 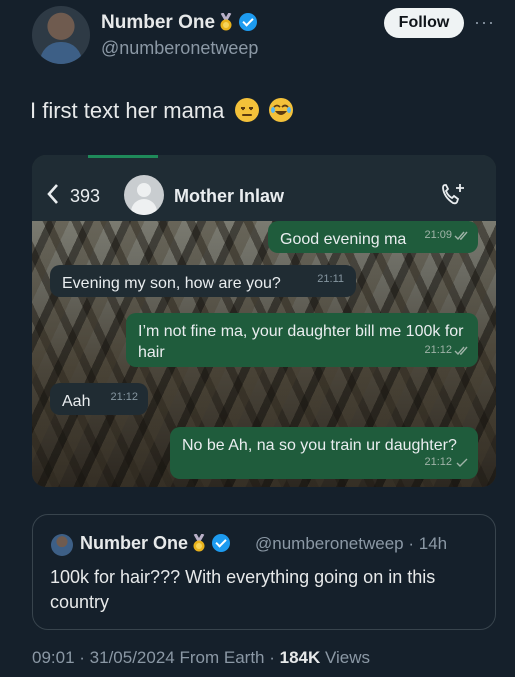 What do you see at coordinates (61, 35) in the screenshot?
I see `author-avatar` at bounding box center [61, 35].